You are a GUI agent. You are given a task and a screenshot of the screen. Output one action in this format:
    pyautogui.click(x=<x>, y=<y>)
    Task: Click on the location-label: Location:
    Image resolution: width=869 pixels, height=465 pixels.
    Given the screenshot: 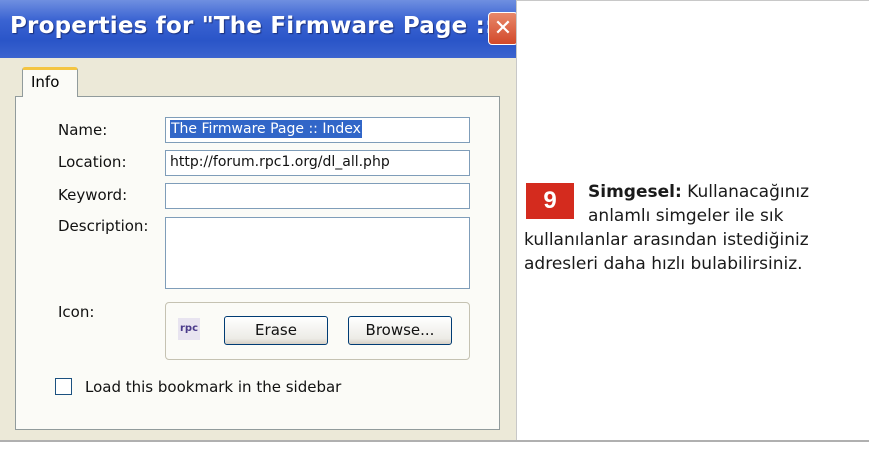 What is the action you would take?
    pyautogui.click(x=92, y=162)
    